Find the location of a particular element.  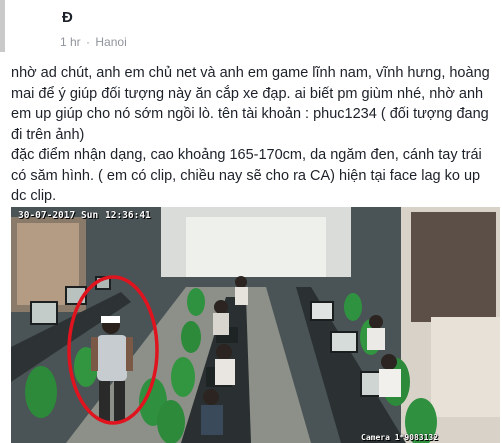

cctv-camera-label: Camera 1*9083132 is located at coordinates (400, 437).